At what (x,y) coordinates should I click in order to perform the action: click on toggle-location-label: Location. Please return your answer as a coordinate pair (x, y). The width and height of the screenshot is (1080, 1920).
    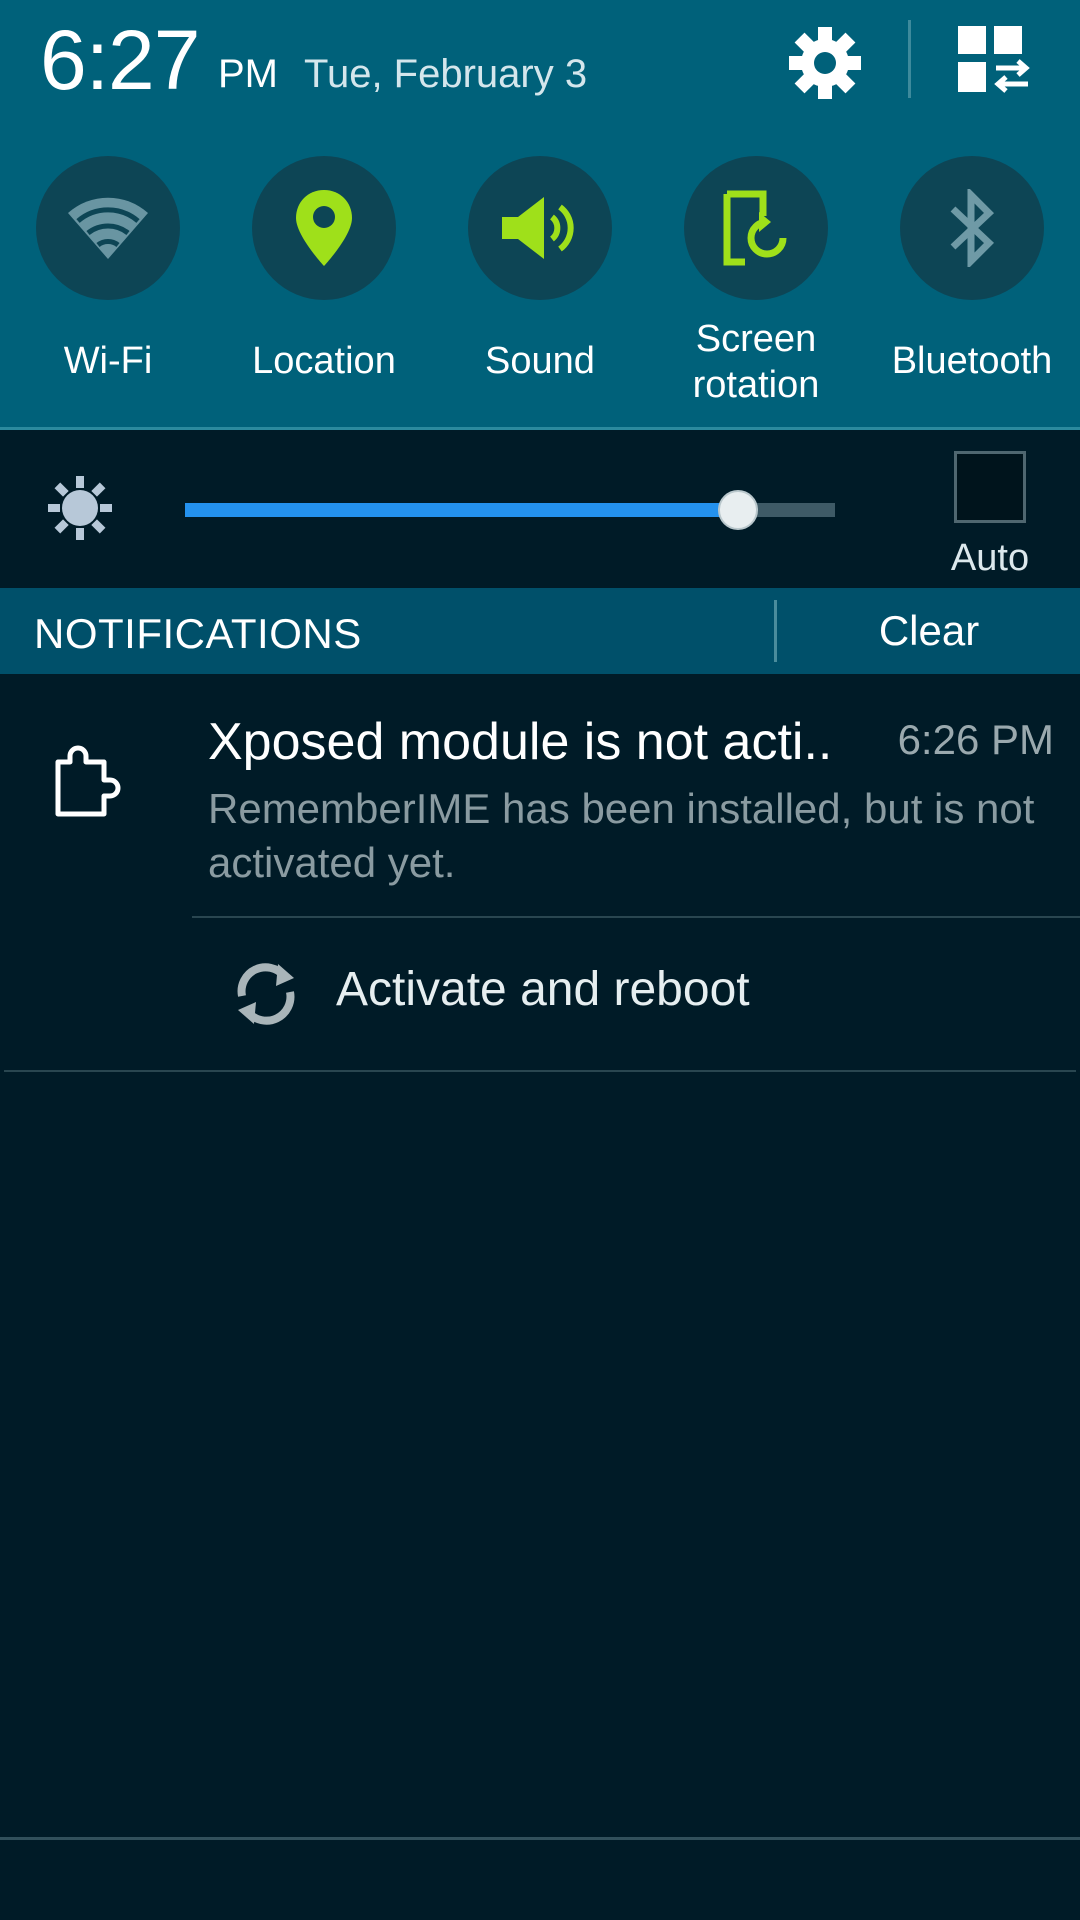
    Looking at the image, I should click on (324, 361).